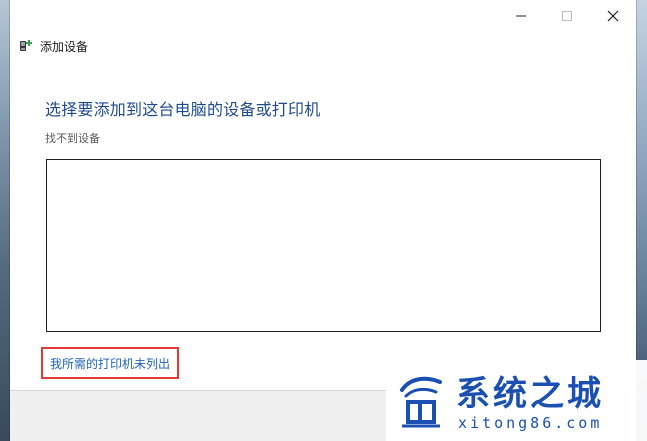 The height and width of the screenshot is (441, 647). I want to click on page-title: 选择要添加到这台电脑的设备或打印机, so click(183, 109).